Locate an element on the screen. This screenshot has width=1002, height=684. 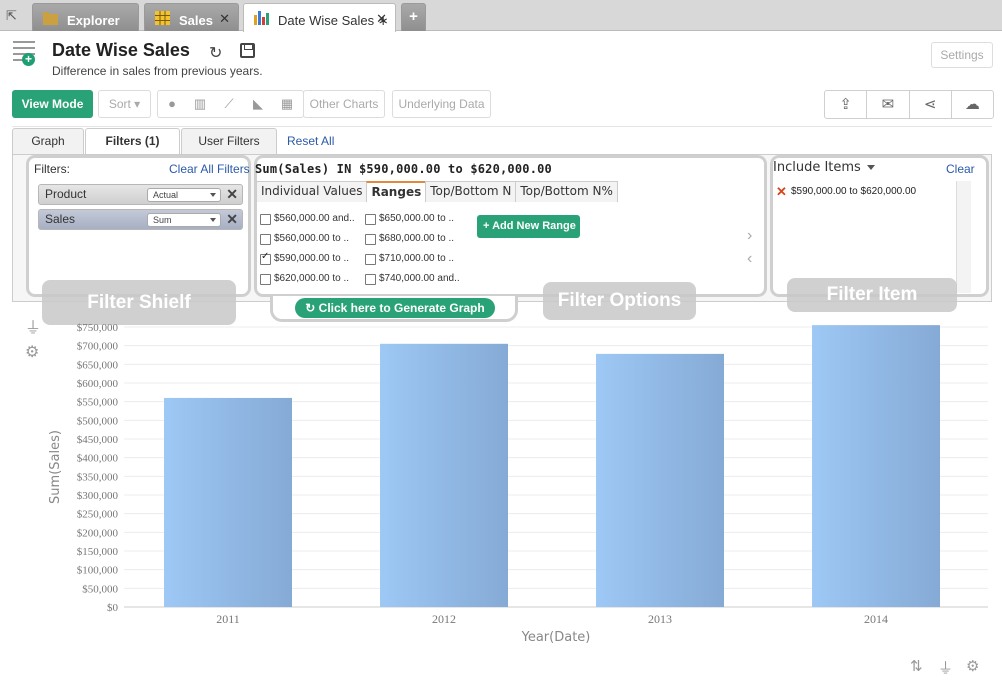
y-tick-label: $150,000 is located at coordinates (98, 552).